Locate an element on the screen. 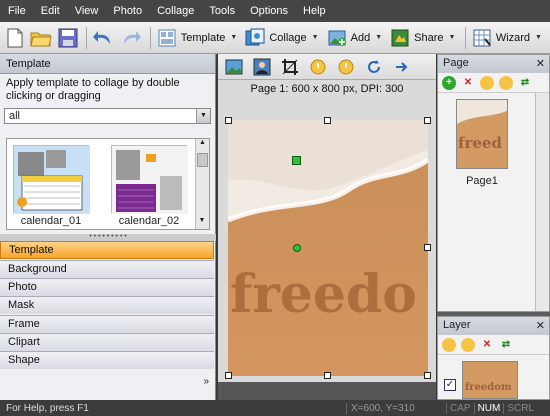  page-thumbnail: freed is located at coordinates (482, 134).